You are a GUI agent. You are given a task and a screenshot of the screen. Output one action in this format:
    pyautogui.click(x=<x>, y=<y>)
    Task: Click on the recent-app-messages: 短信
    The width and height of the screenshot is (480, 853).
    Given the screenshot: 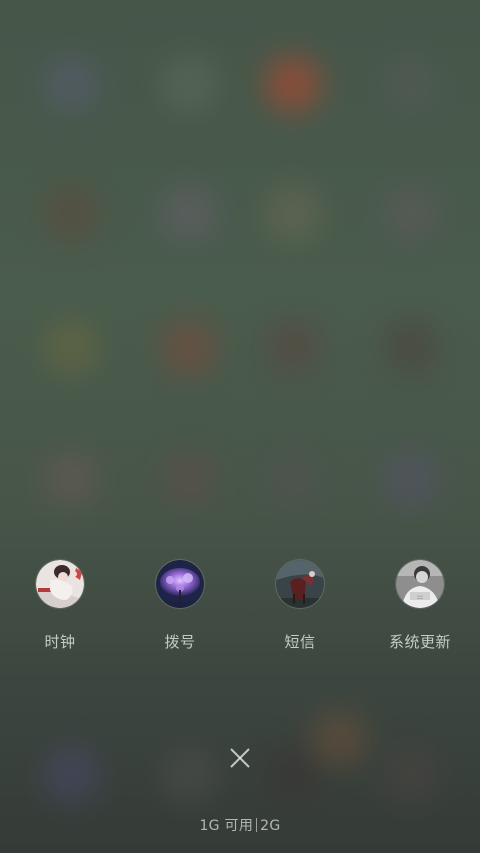 What is the action you would take?
    pyautogui.click(x=300, y=610)
    